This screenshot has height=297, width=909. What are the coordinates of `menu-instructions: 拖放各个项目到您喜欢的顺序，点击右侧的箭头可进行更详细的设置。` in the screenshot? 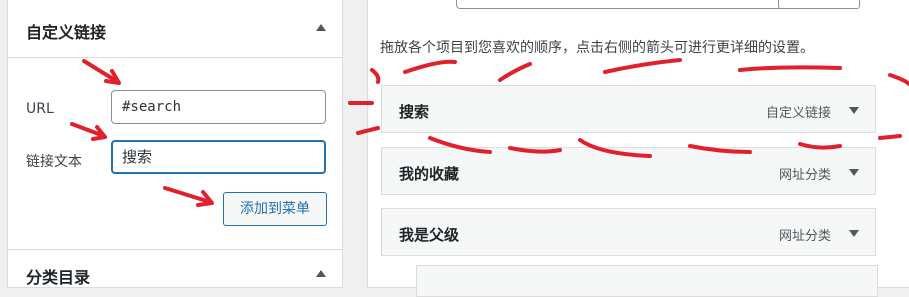 It's located at (597, 48).